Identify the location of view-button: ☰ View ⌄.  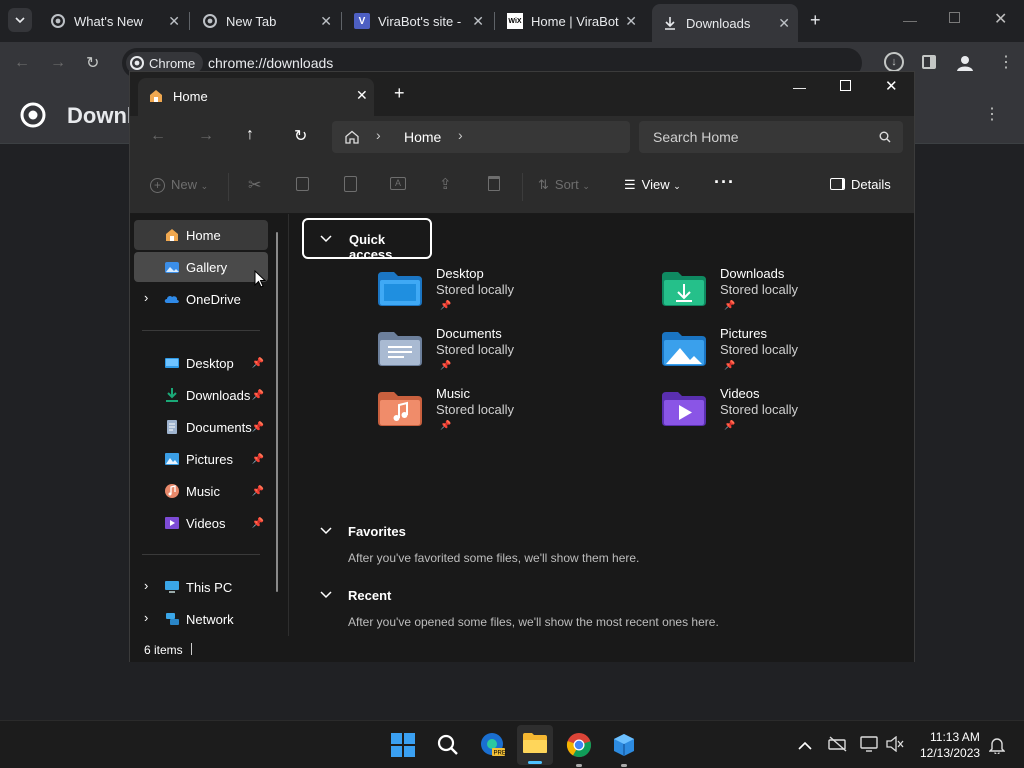
(652, 185).